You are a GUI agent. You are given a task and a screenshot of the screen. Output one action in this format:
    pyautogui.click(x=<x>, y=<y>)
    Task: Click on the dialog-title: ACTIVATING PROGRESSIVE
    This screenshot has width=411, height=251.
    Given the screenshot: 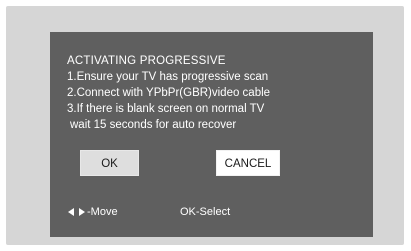 What is the action you would take?
    pyautogui.click(x=146, y=61)
    